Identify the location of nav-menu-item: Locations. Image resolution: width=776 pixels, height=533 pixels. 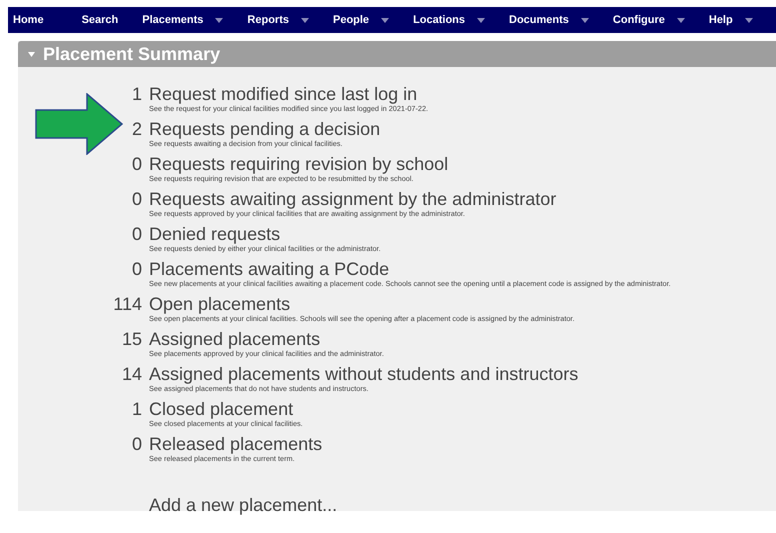
(449, 20).